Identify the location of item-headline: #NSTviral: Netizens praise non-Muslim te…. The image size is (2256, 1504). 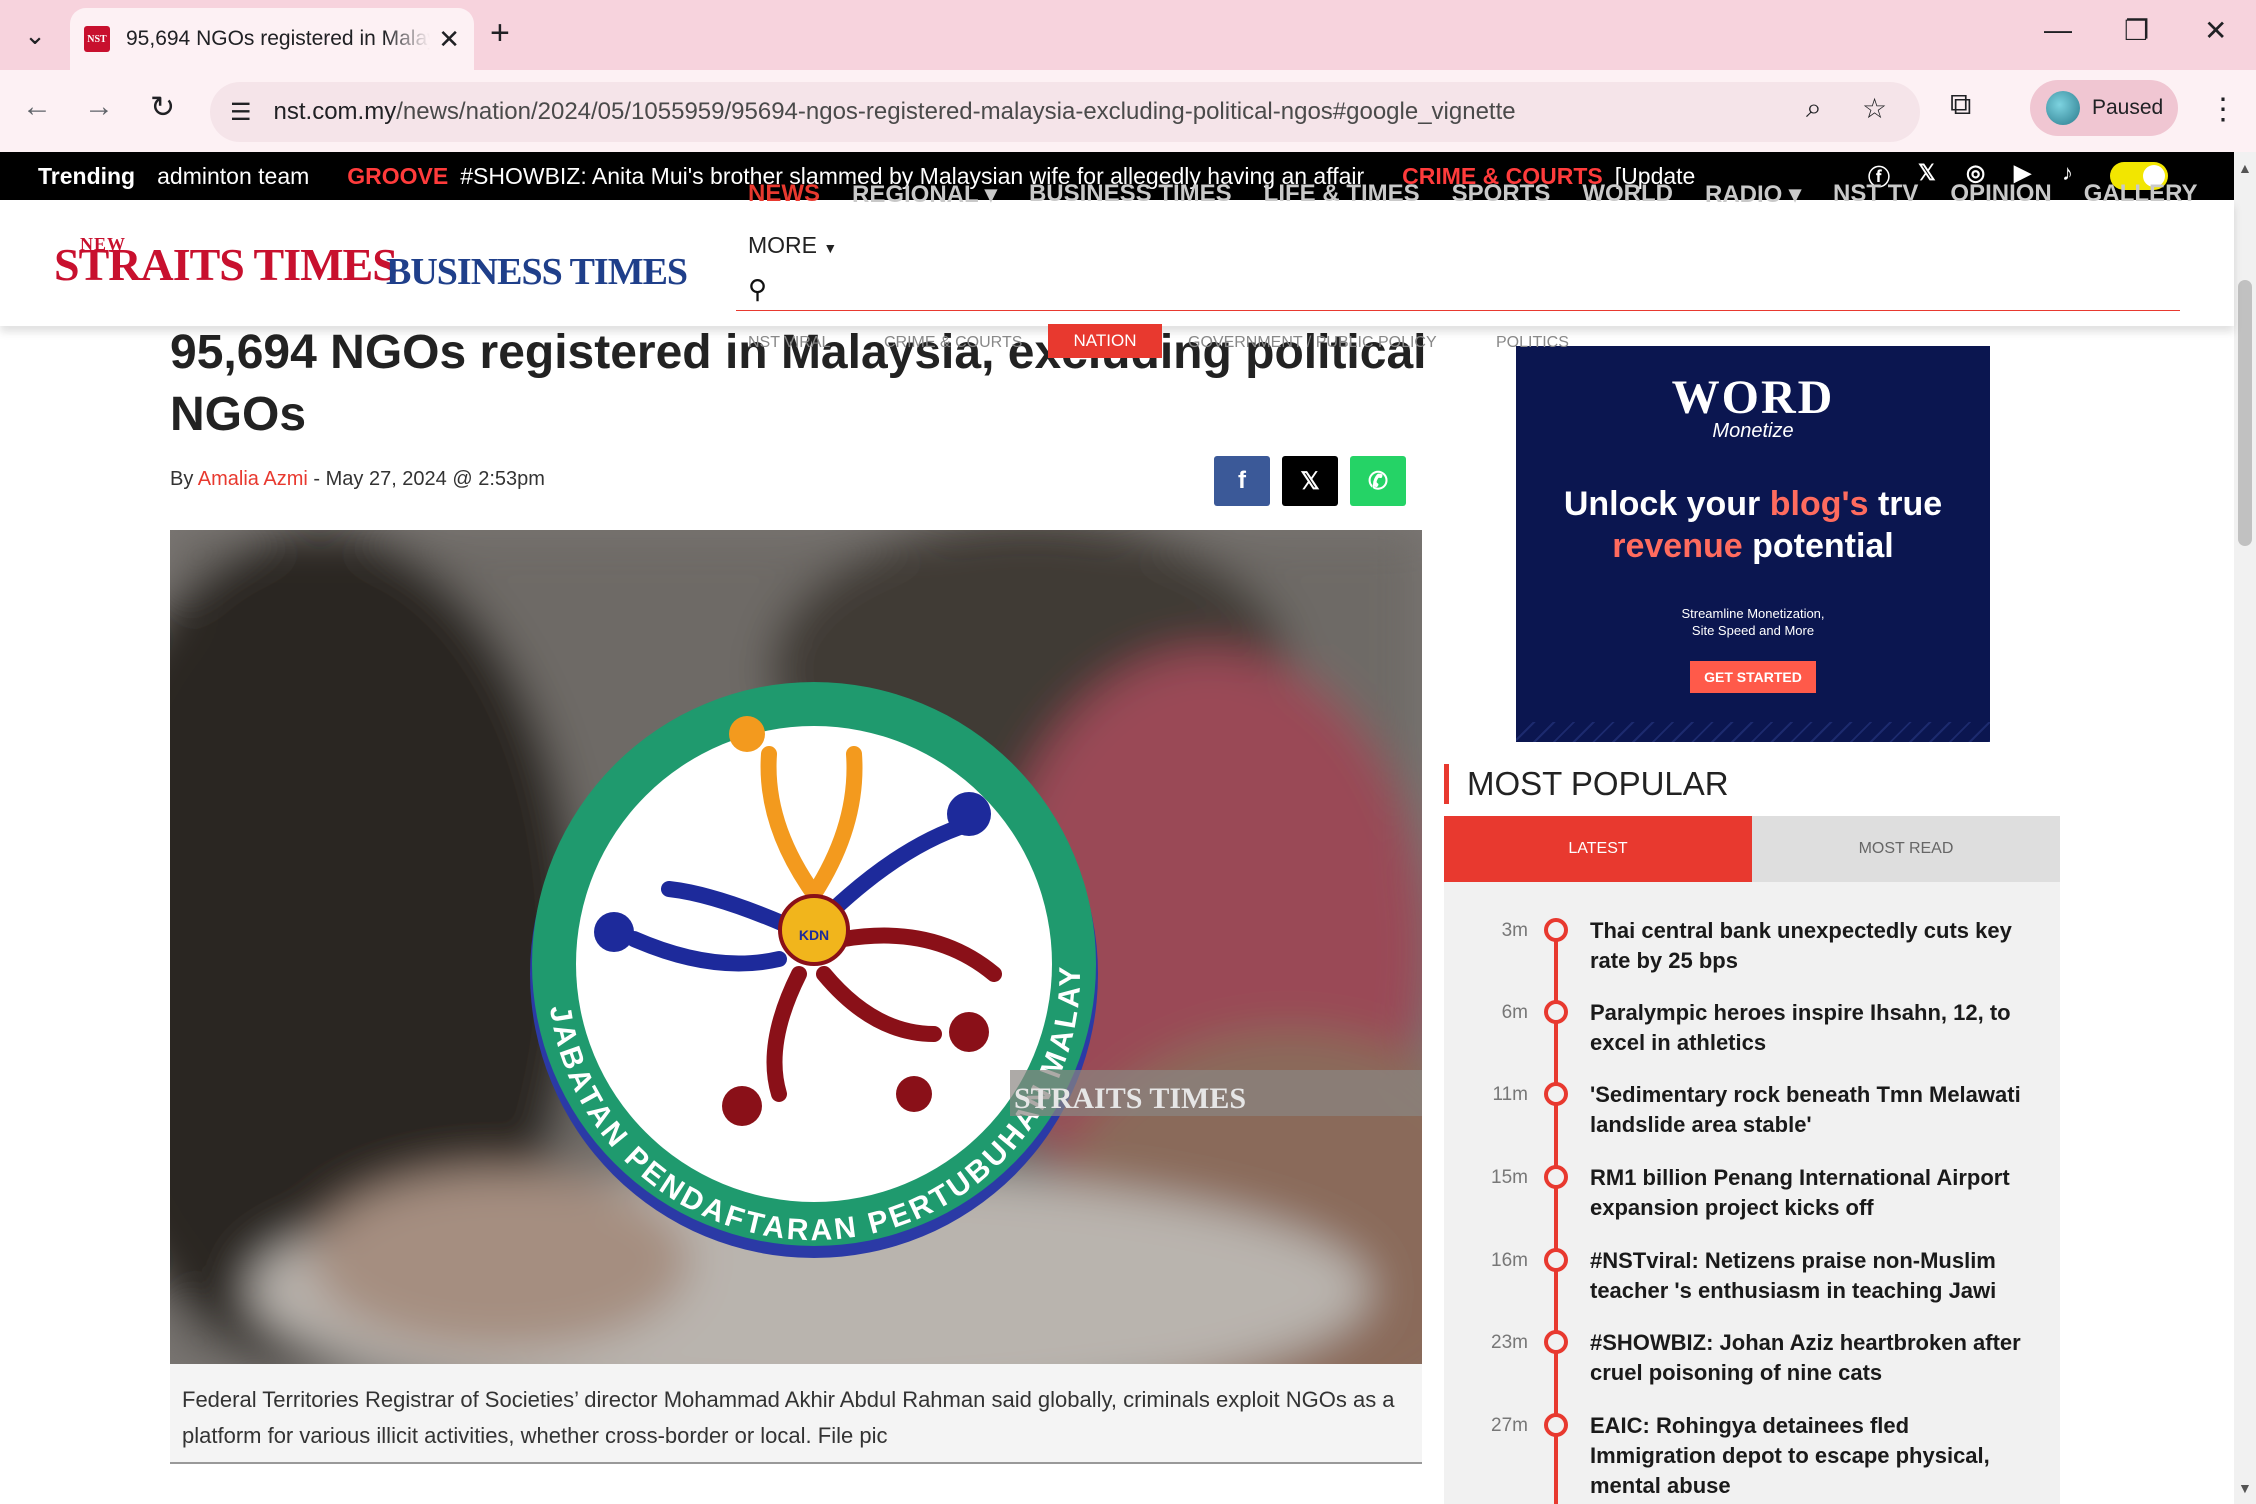
(1810, 1276).